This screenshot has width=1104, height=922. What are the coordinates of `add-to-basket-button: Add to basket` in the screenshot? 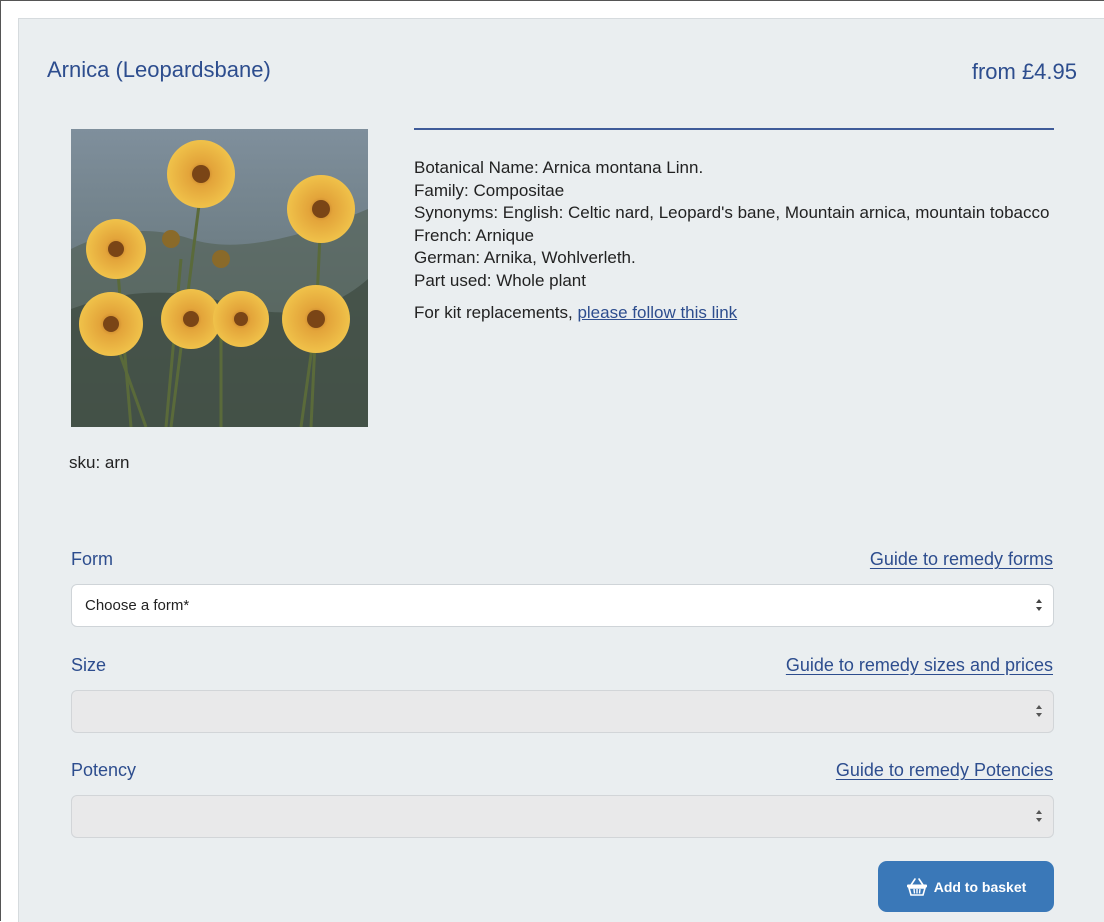 It's located at (966, 886).